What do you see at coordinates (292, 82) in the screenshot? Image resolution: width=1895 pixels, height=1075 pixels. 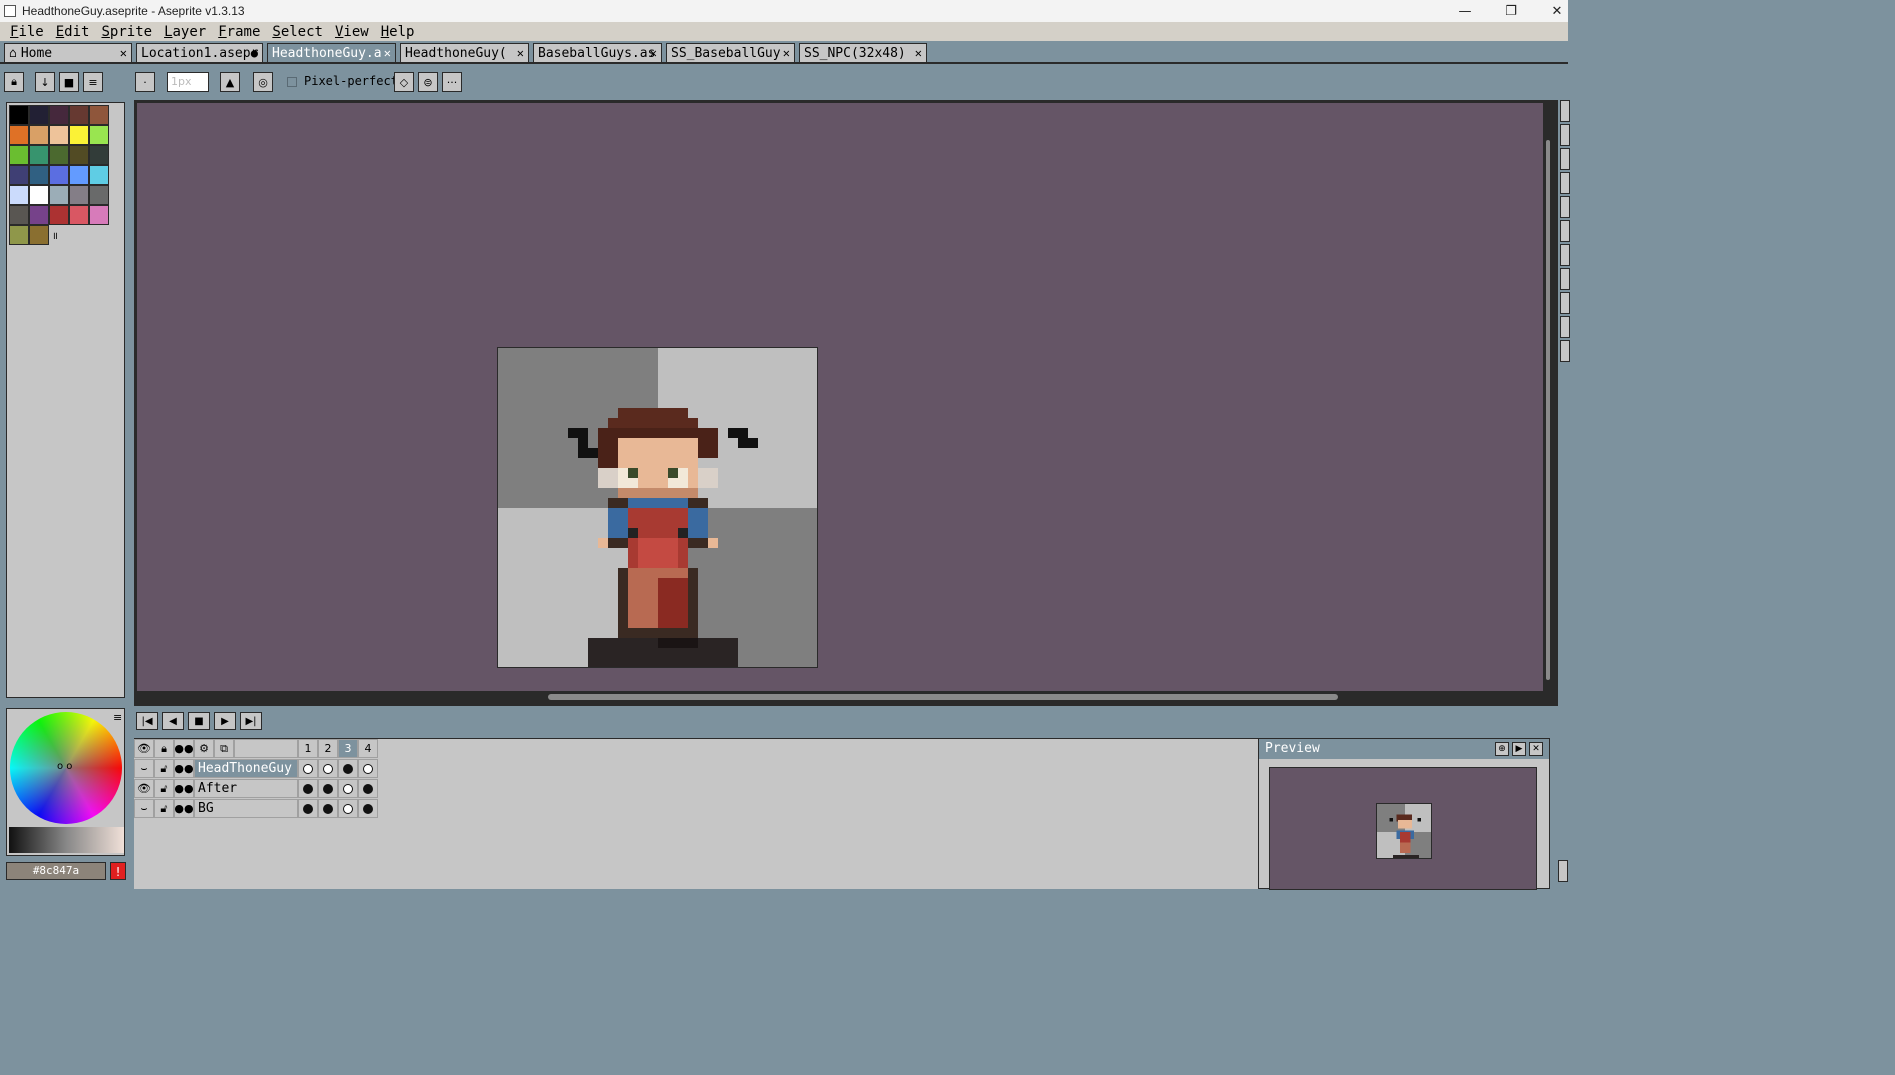 I see `pixel-perfect-checkbox` at bounding box center [292, 82].